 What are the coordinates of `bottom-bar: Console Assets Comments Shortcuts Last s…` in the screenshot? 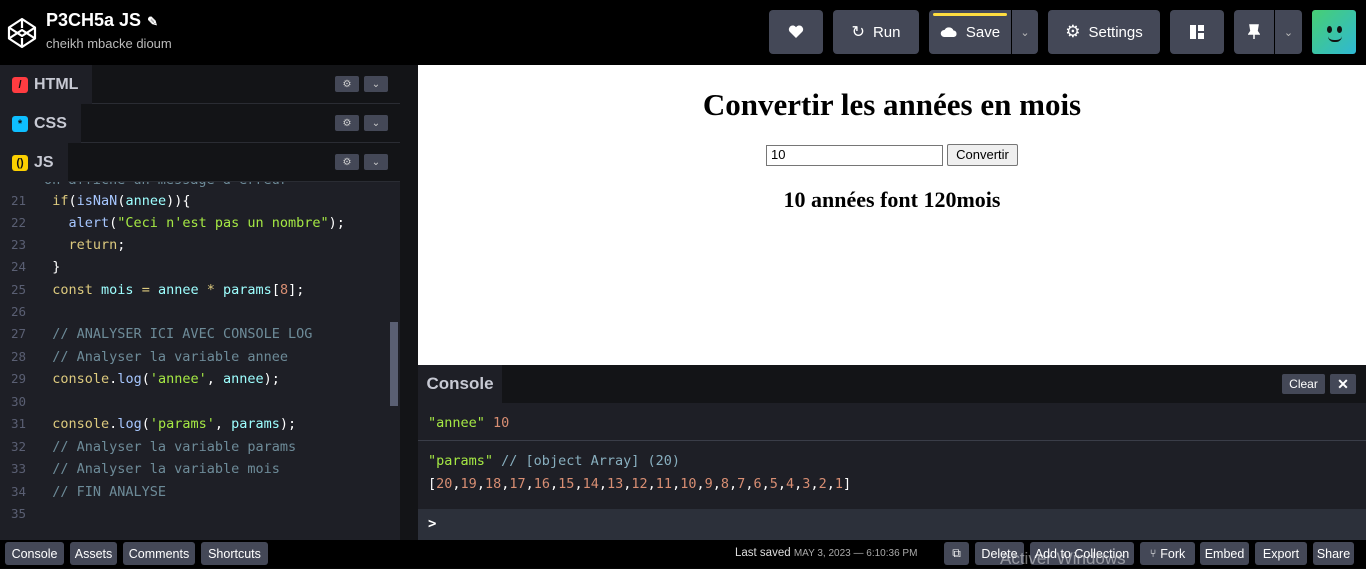 It's located at (683, 554).